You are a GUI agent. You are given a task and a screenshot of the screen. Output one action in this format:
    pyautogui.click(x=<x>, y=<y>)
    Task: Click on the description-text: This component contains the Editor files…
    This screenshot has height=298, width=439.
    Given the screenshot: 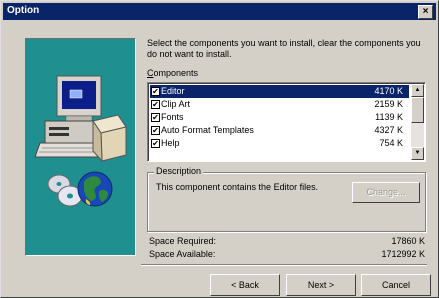 What is the action you would take?
    pyautogui.click(x=237, y=187)
    